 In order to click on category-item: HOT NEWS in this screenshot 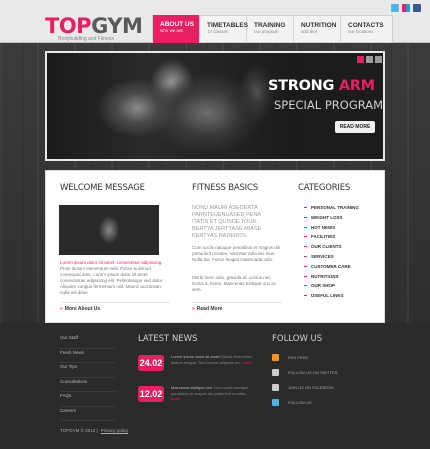, I will do `click(331, 228)`.